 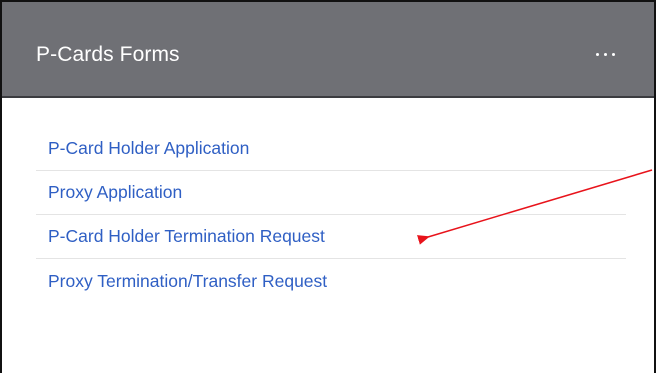 What do you see at coordinates (331, 193) in the screenshot?
I see `list-item: Proxy Application` at bounding box center [331, 193].